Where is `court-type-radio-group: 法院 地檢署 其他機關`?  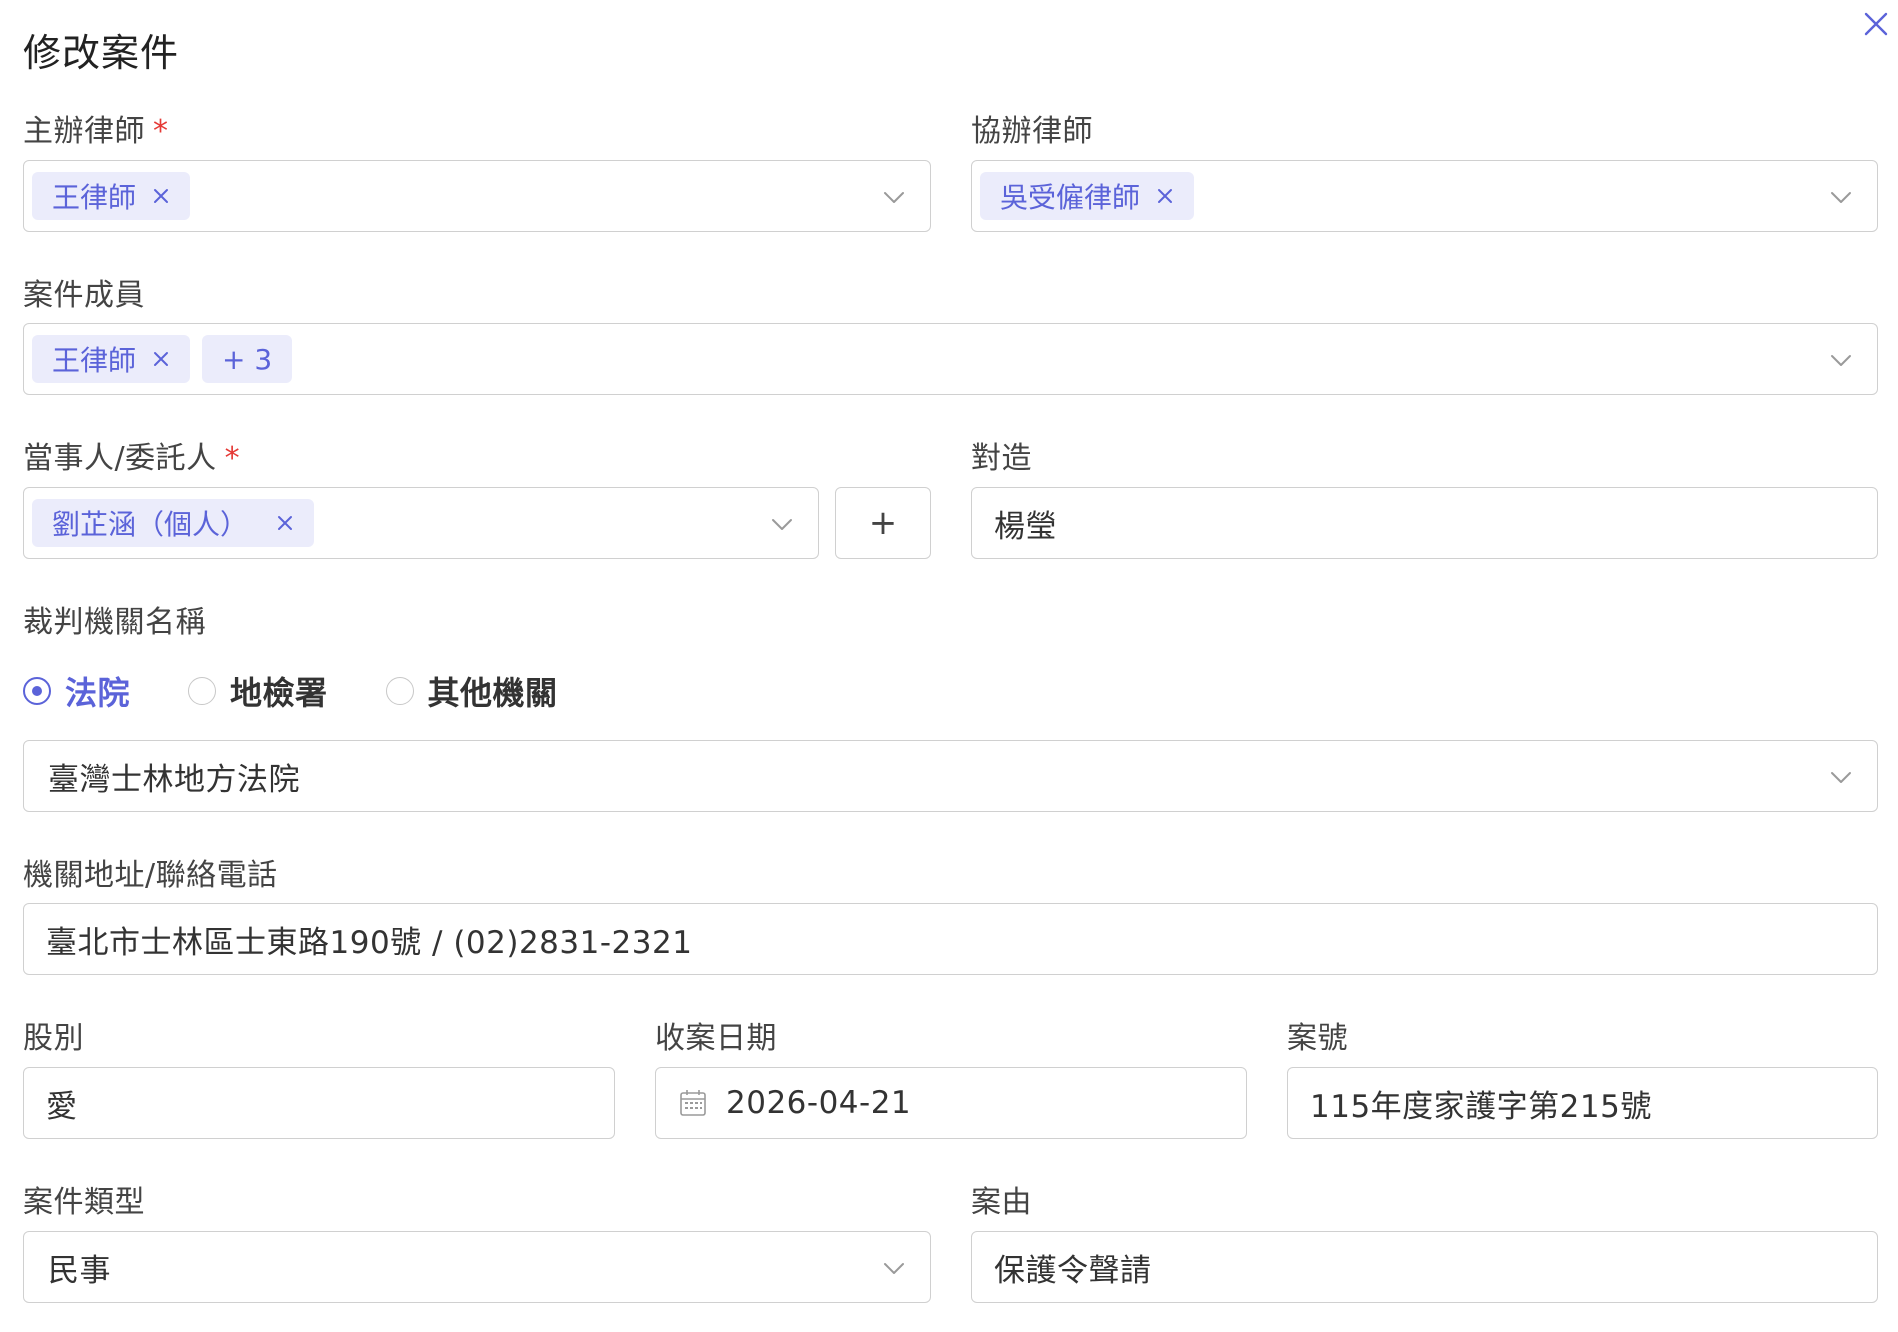 court-type-radio-group: 法院 地檢署 其他機關 is located at coordinates (319, 691).